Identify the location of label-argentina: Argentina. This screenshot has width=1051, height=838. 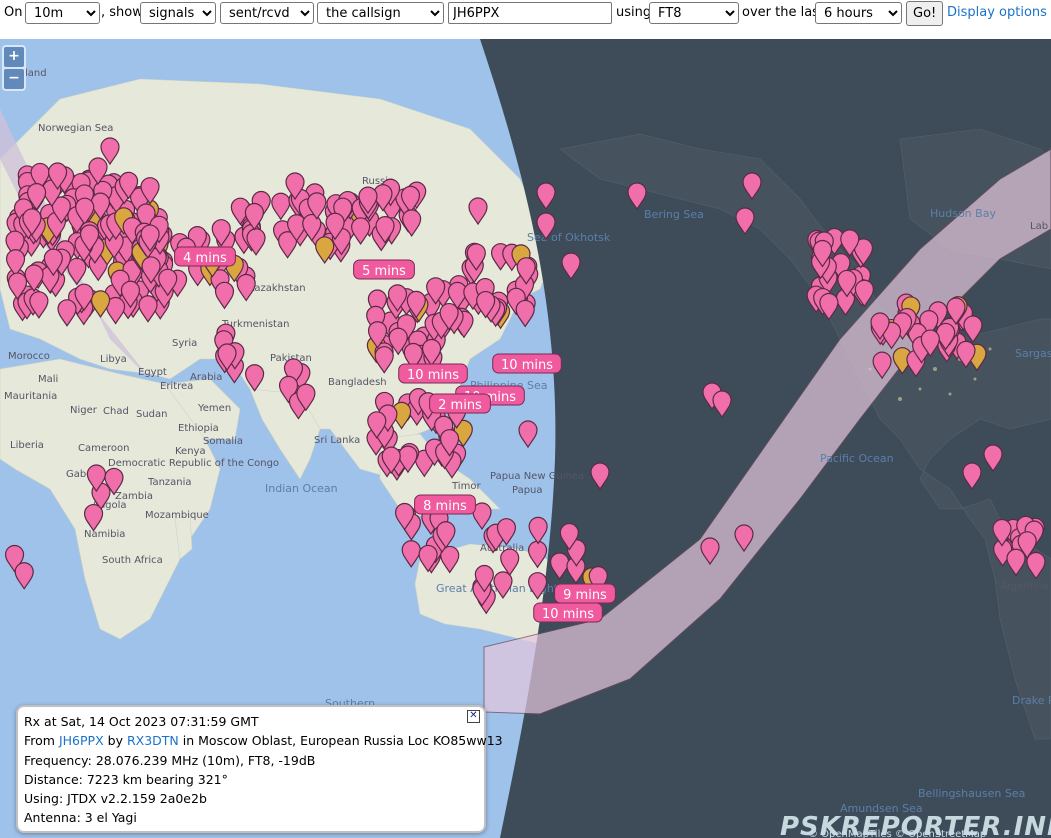
(1024, 586).